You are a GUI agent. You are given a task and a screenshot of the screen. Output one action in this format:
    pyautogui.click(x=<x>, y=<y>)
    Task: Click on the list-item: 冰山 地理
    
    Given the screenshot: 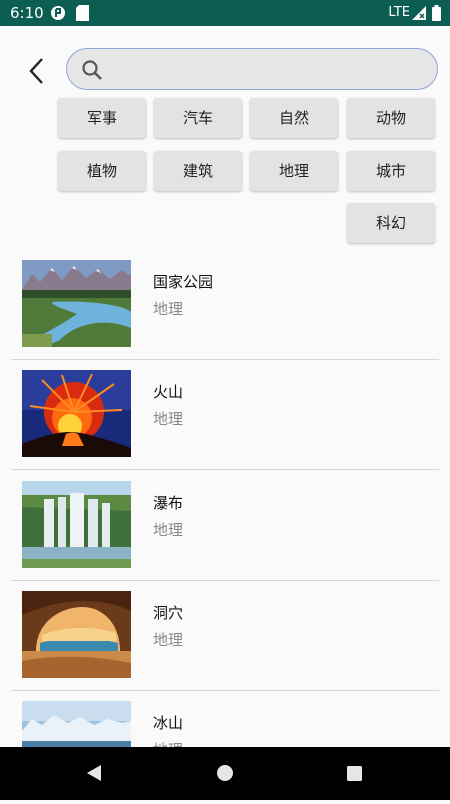 What is the action you would take?
    pyautogui.click(x=225, y=719)
    